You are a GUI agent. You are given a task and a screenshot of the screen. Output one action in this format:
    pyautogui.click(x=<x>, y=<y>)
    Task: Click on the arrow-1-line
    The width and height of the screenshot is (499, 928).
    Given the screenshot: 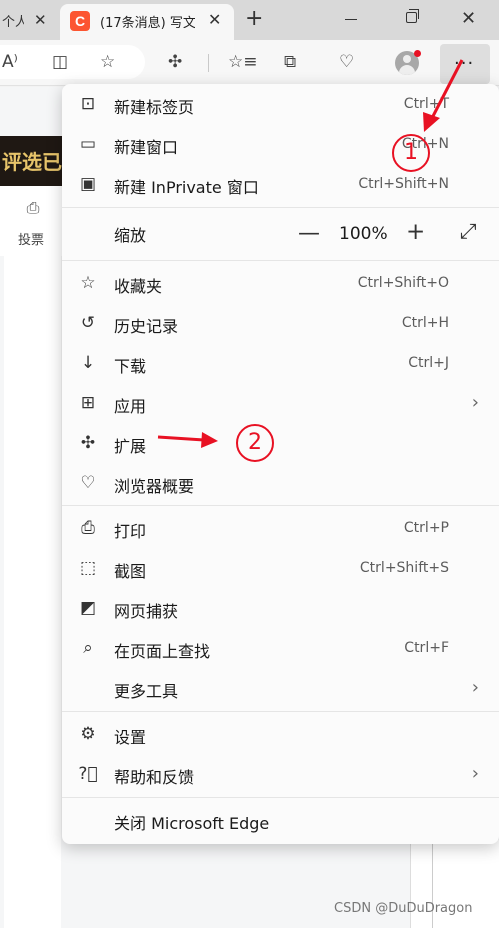 What is the action you would take?
    pyautogui.click(x=446, y=91)
    